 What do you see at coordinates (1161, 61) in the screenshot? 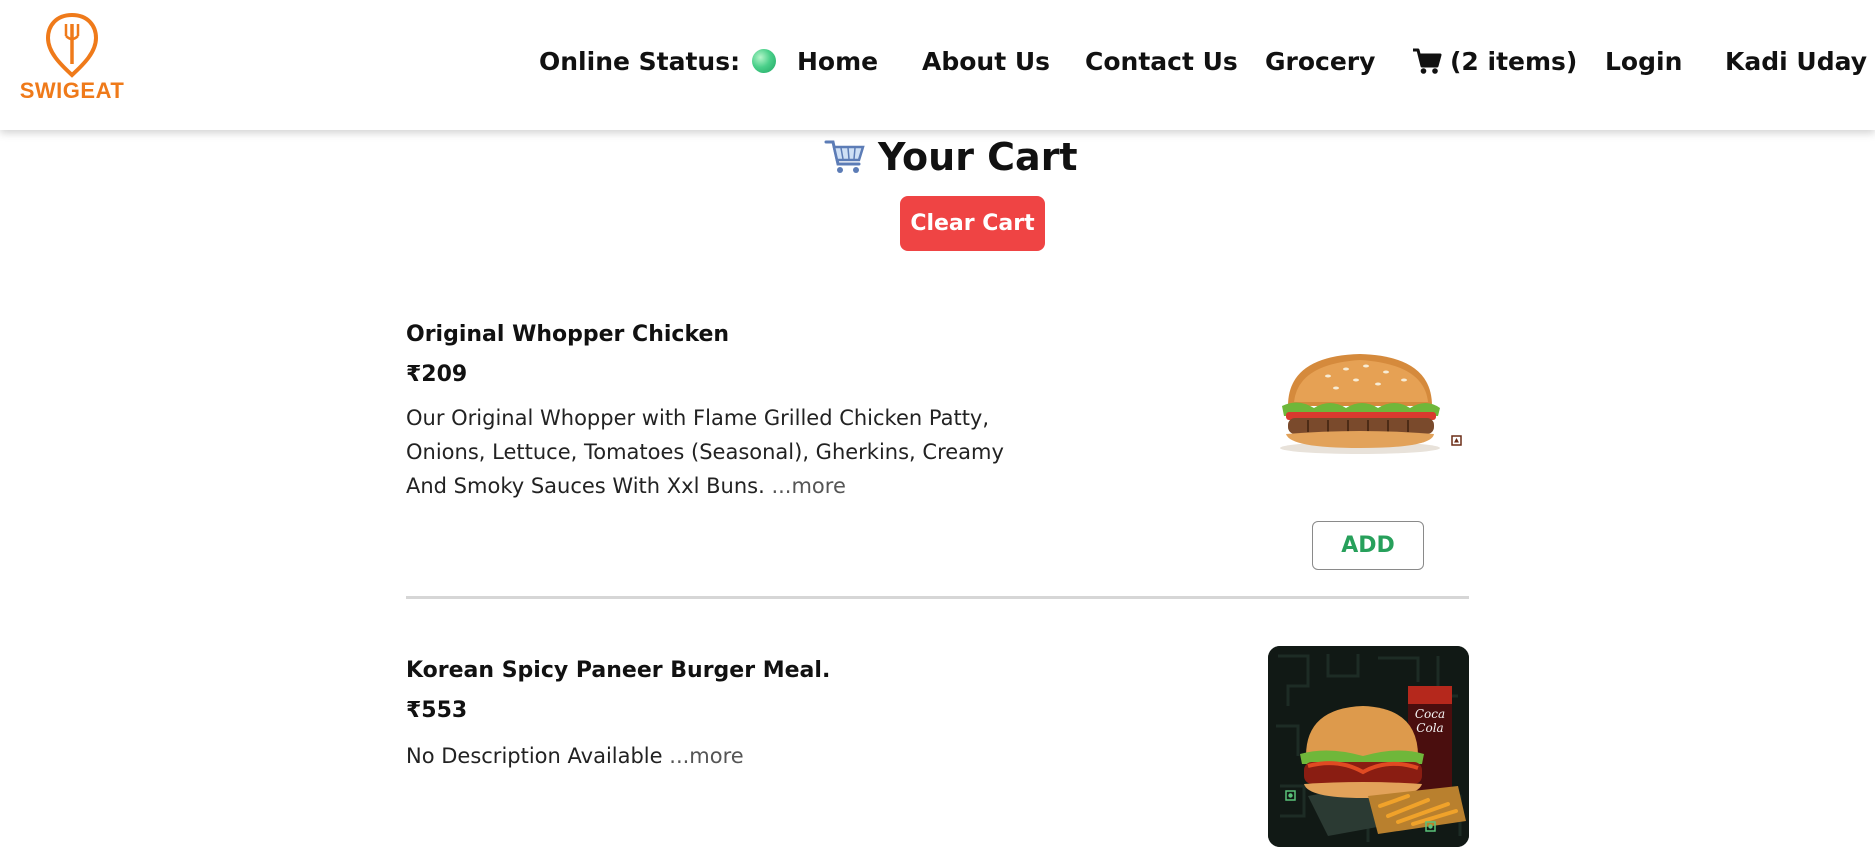
I see `nav-contact: Contact Us` at bounding box center [1161, 61].